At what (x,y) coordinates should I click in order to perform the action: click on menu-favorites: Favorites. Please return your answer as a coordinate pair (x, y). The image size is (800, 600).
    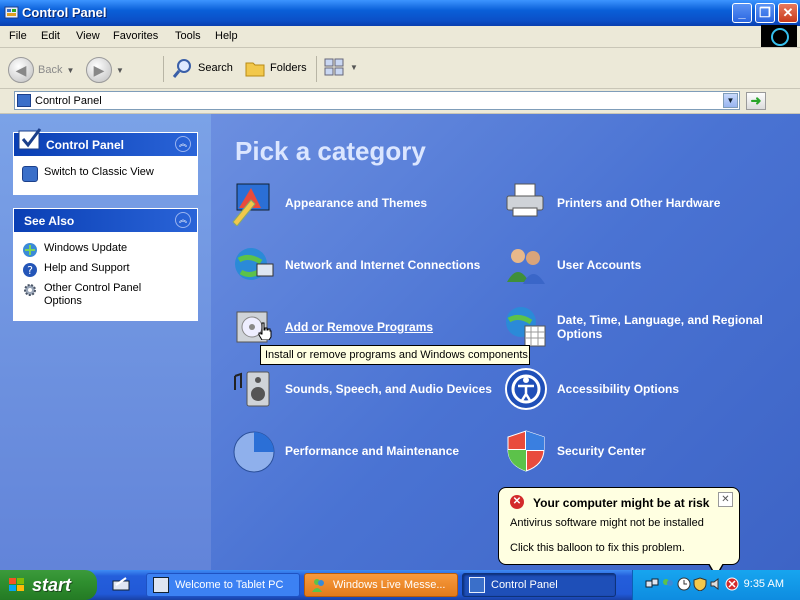
    Looking at the image, I should click on (135, 36).